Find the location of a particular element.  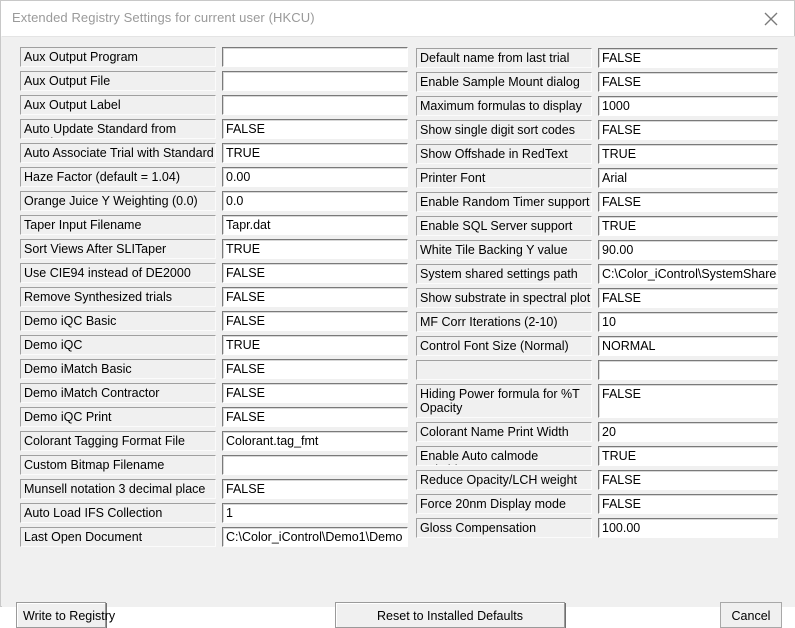

write-to-registry-button: Write to Registry is located at coordinates (65, 615).